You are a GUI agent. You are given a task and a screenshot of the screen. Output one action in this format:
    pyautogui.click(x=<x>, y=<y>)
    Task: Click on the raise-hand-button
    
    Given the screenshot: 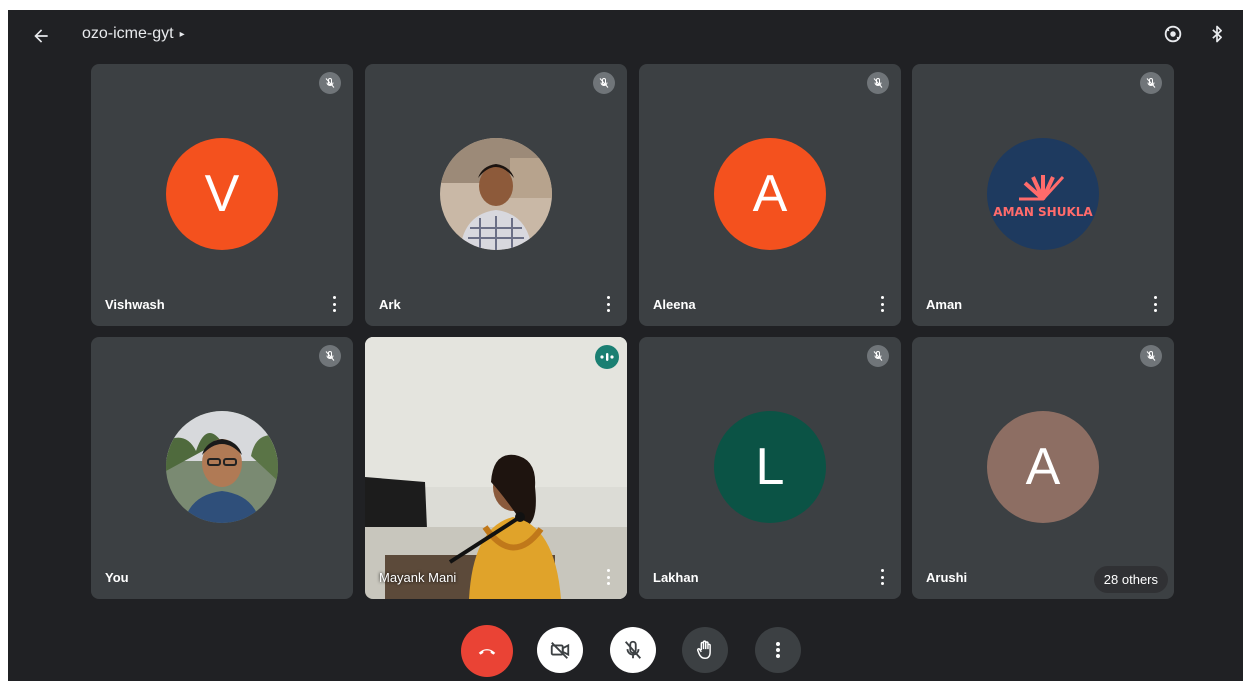 What is the action you would take?
    pyautogui.click(x=705, y=650)
    